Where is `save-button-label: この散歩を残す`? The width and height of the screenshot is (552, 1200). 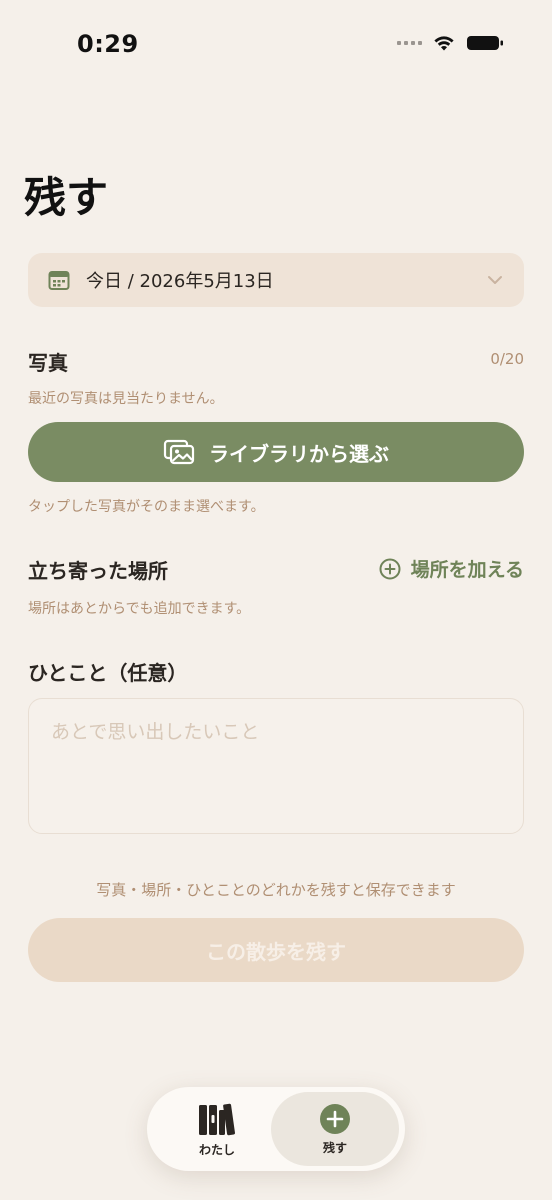 save-button-label: この散歩を残す is located at coordinates (276, 951).